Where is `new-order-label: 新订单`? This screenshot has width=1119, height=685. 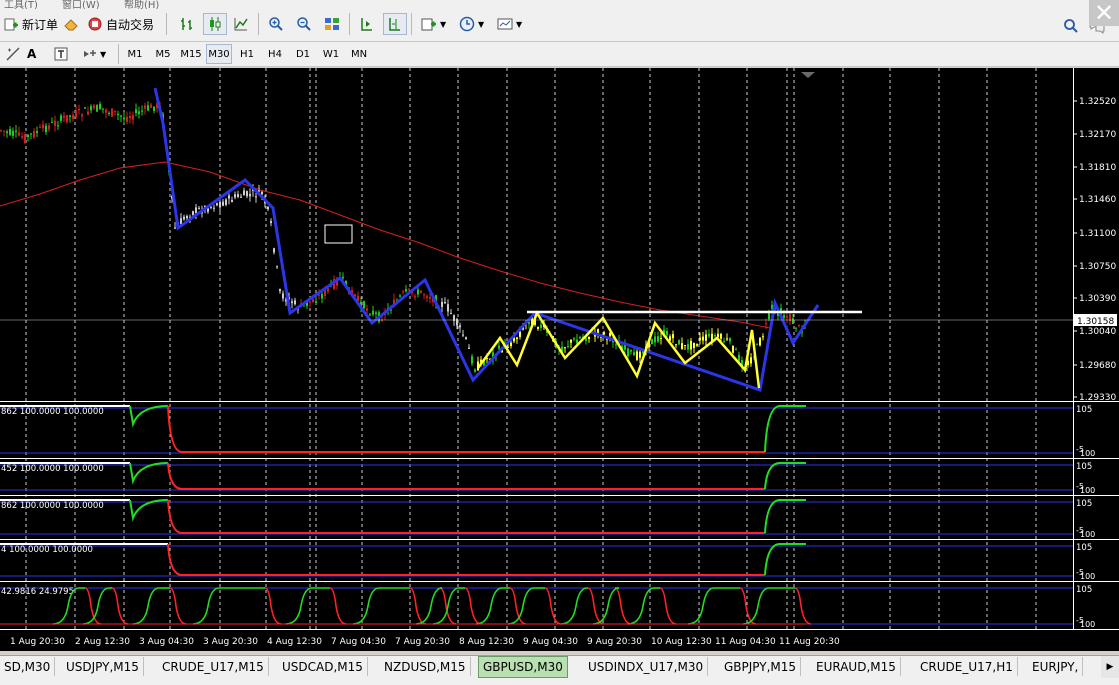
new-order-label: 新订单 is located at coordinates (40, 24).